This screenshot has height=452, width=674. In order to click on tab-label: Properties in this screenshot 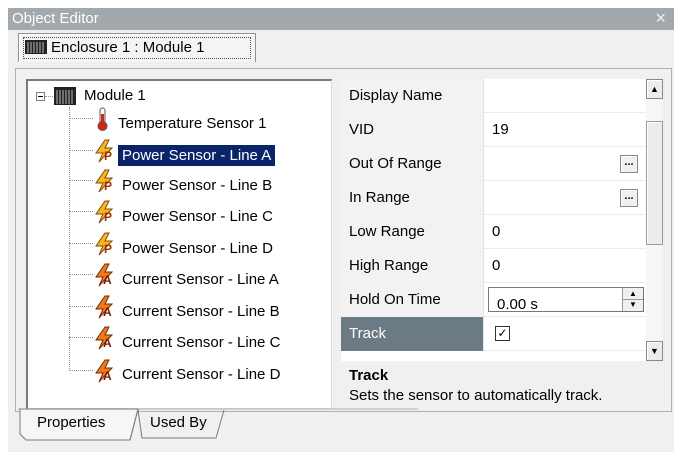, I will do `click(71, 422)`.